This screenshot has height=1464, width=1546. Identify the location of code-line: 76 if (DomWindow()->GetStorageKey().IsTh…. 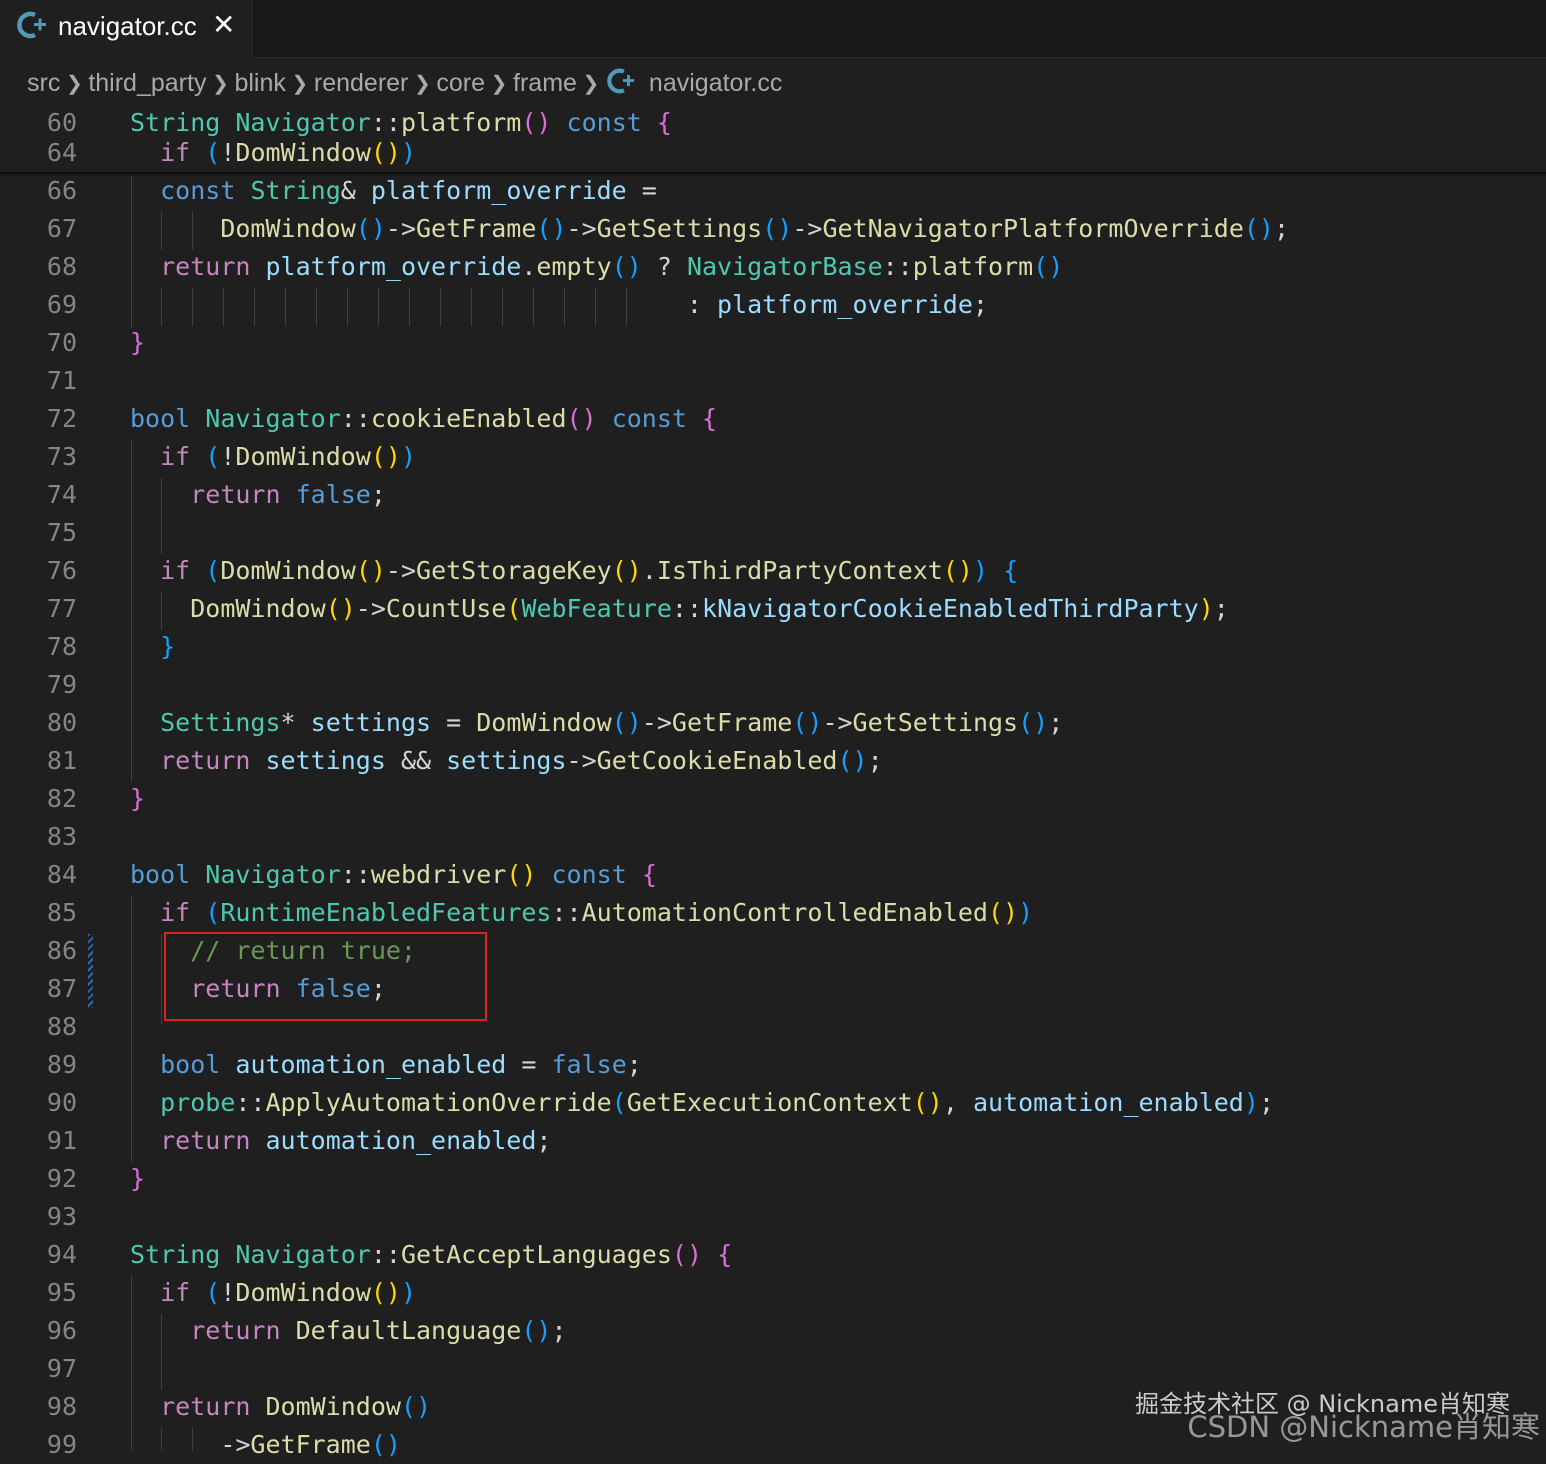
(773, 571).